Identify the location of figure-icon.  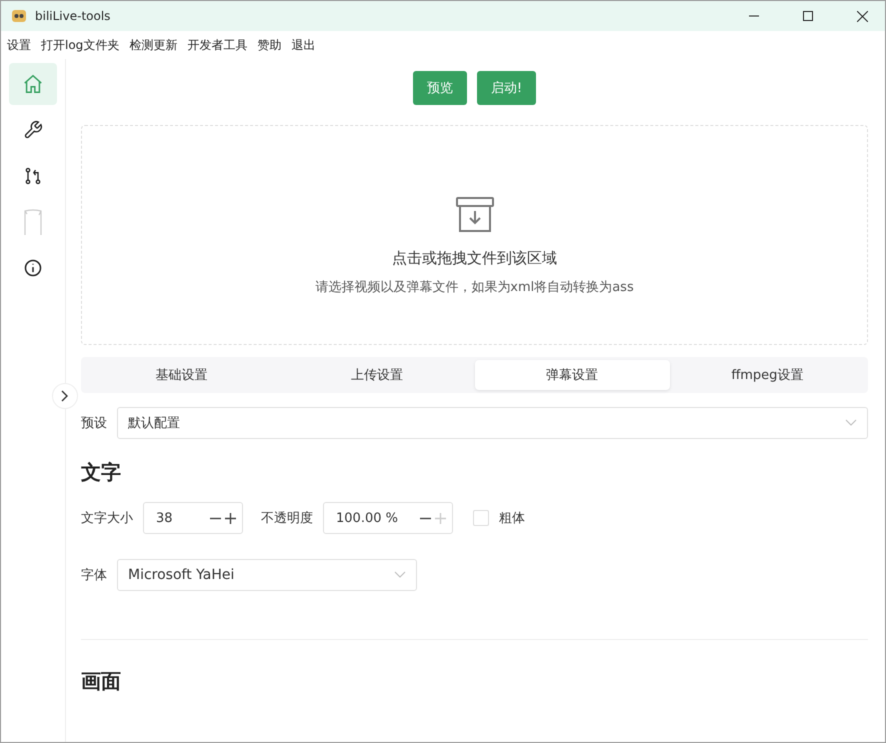
(33, 222).